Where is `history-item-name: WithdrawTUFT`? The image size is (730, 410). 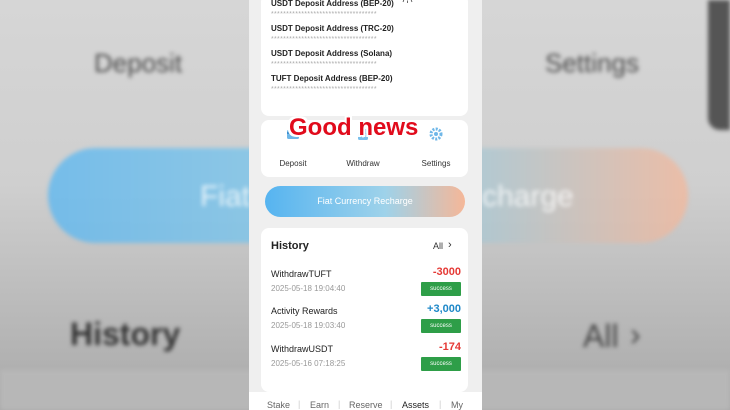
history-item-name: WithdrawTUFT is located at coordinates (301, 274).